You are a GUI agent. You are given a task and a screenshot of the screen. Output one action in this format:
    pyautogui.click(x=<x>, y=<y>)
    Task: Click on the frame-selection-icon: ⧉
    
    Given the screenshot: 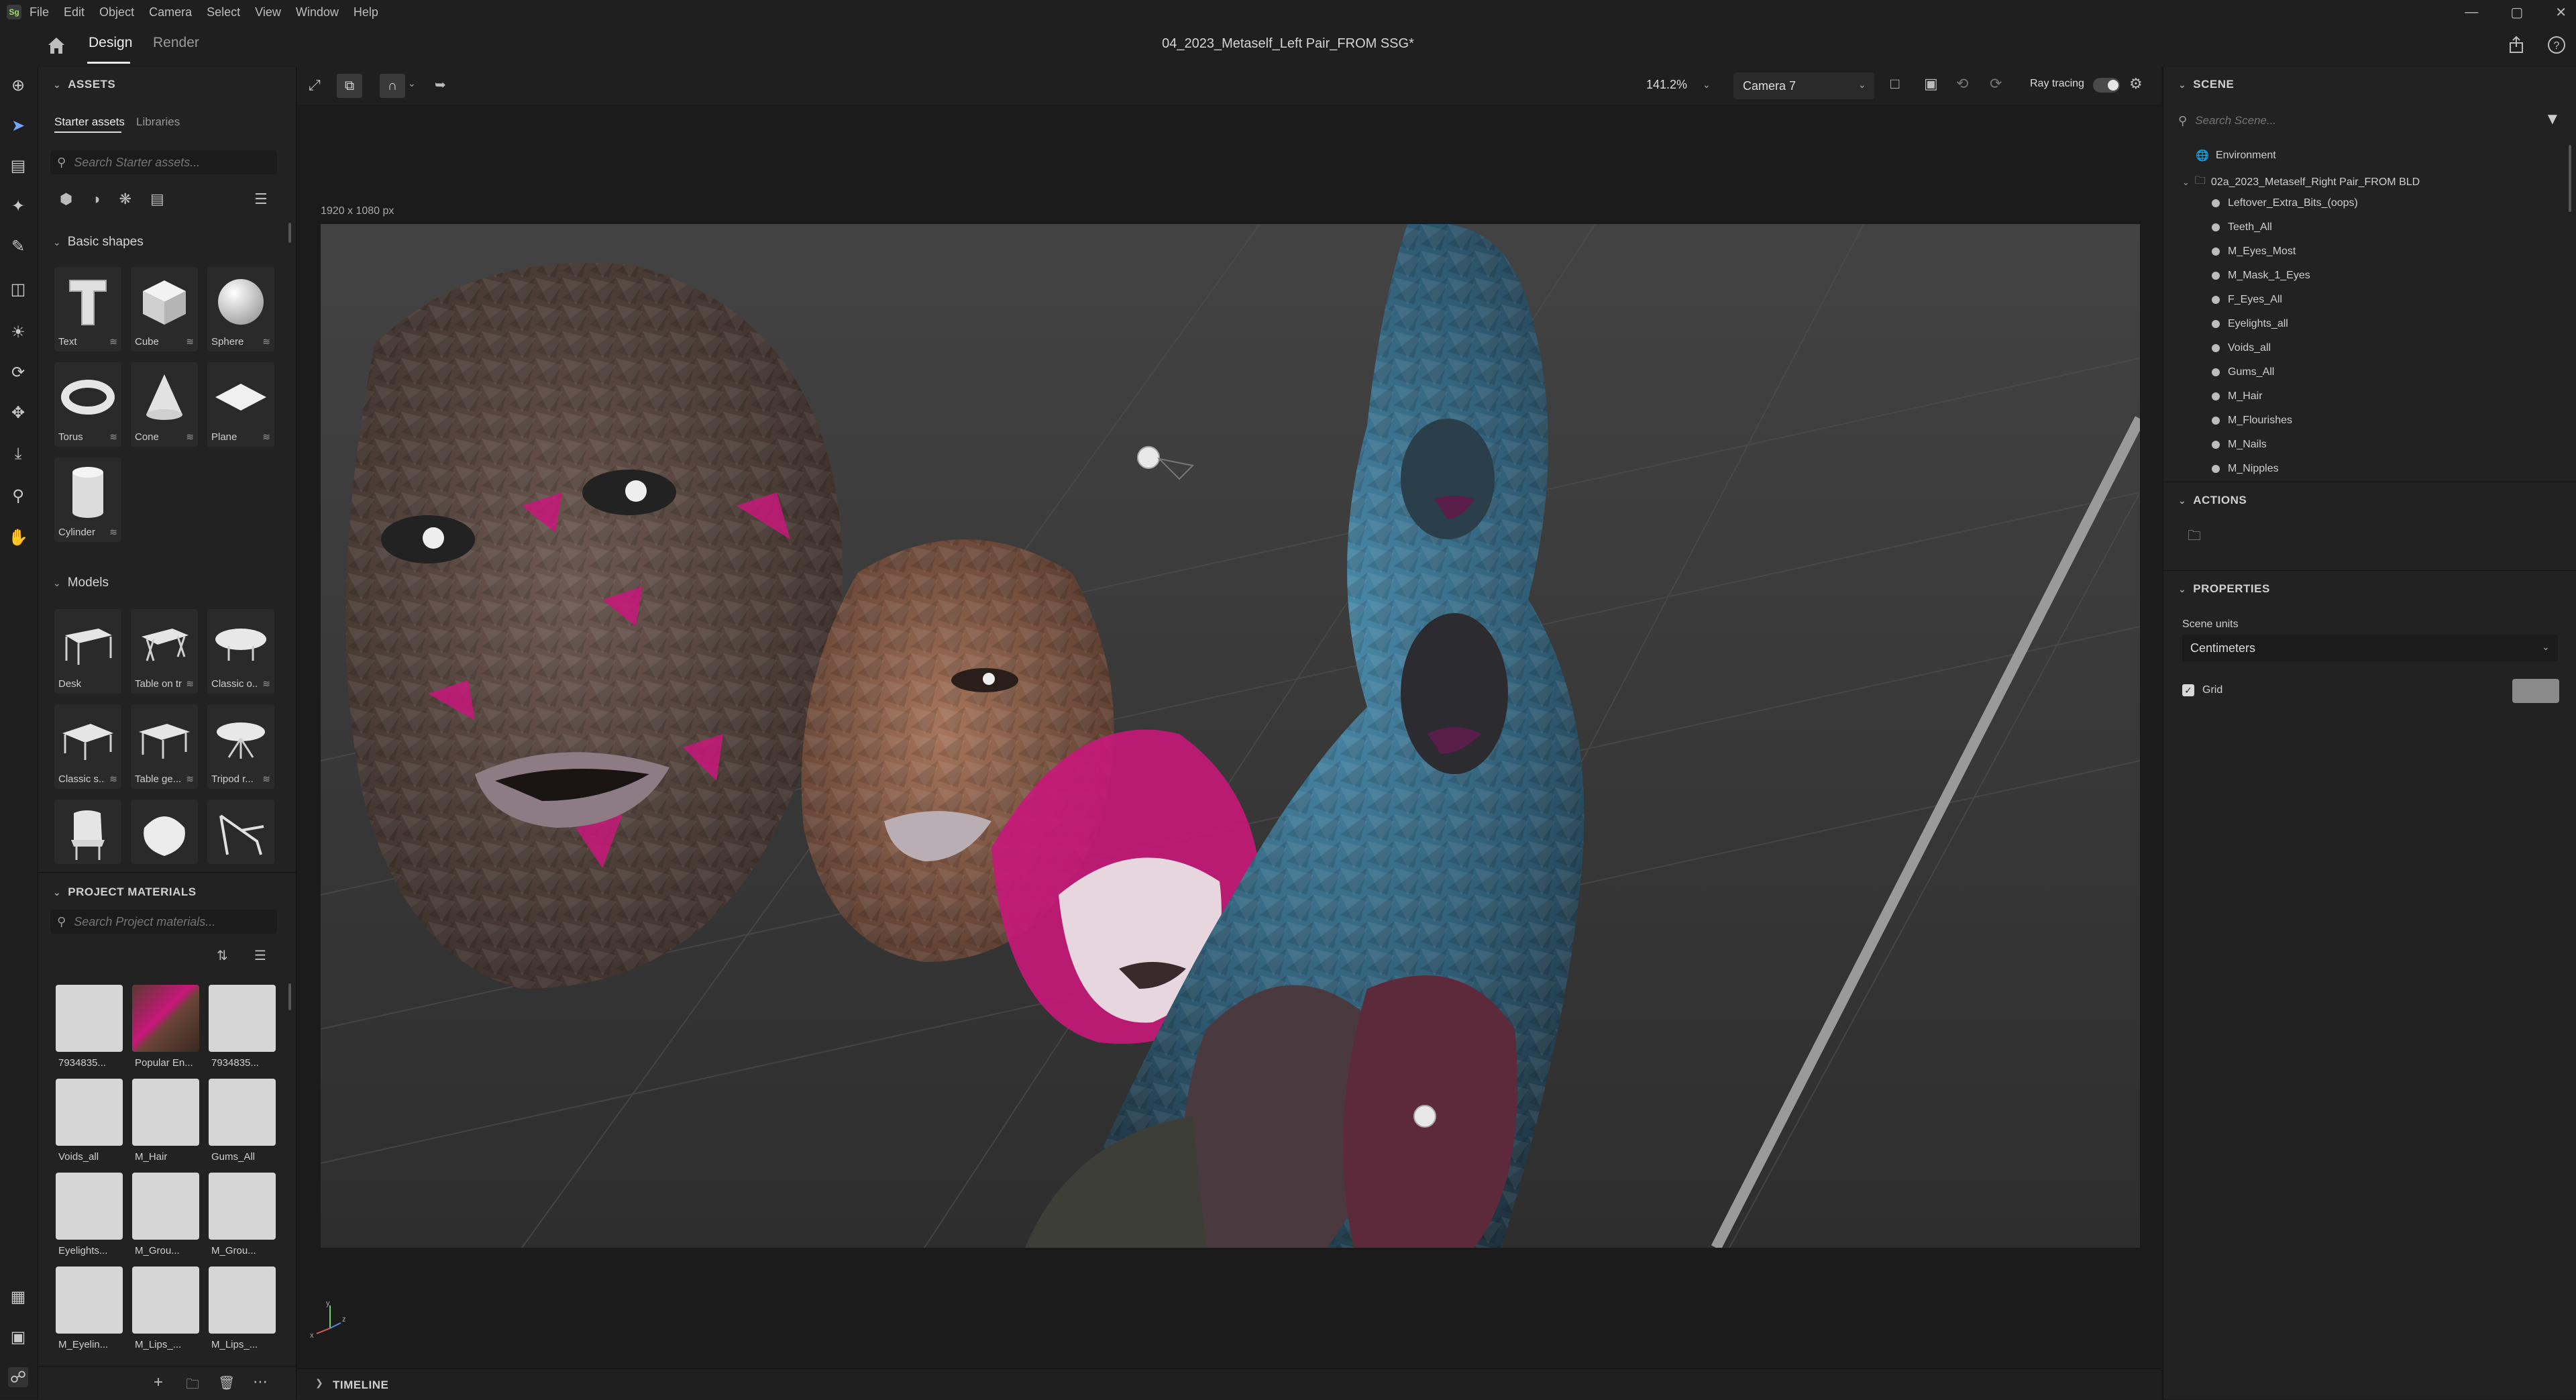 What is the action you would take?
    pyautogui.click(x=349, y=86)
    